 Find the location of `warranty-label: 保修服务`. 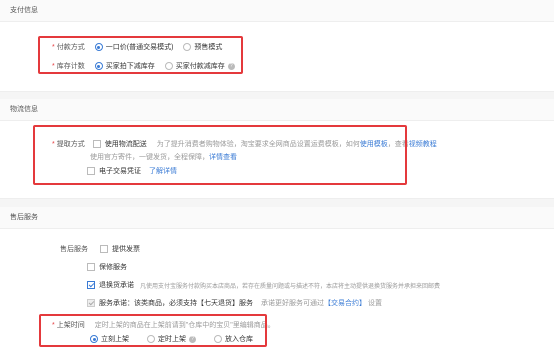

warranty-label: 保修服务 is located at coordinates (113, 267).